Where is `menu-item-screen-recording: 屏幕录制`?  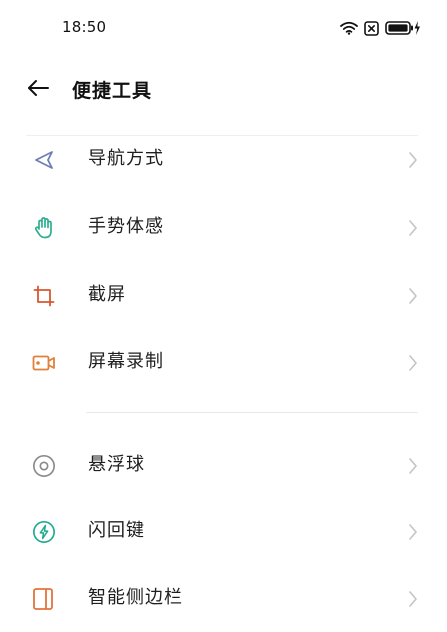 menu-item-screen-recording: 屏幕录制 is located at coordinates (223, 363).